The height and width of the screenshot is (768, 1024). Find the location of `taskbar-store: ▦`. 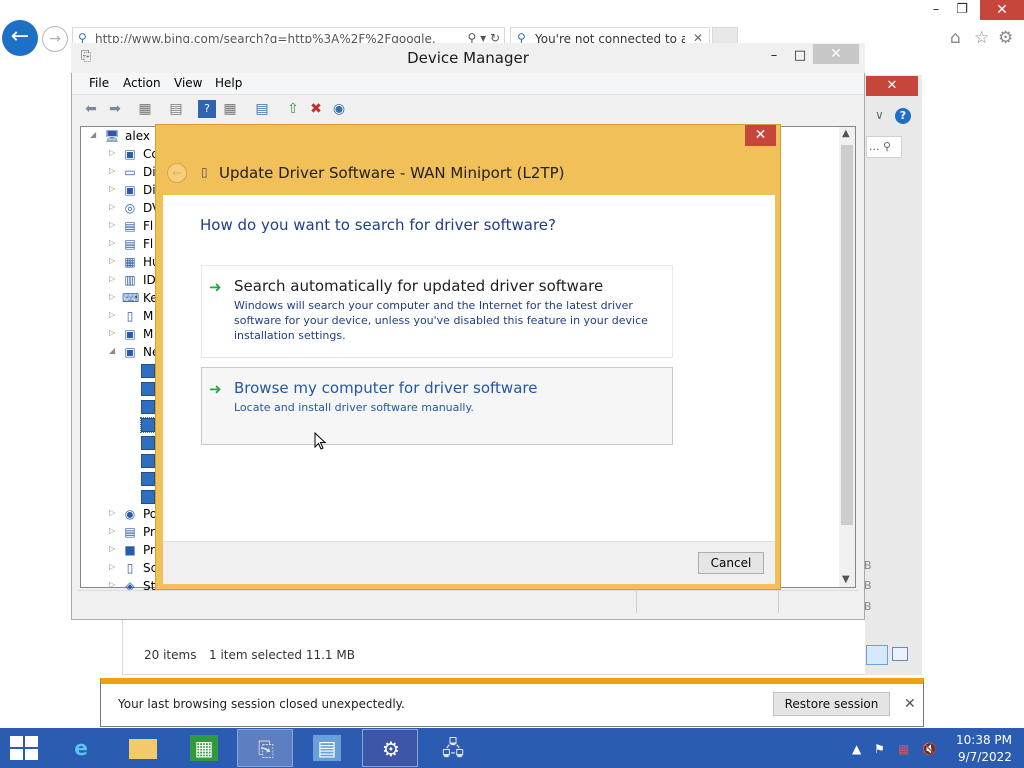

taskbar-store: ▦ is located at coordinates (204, 748).